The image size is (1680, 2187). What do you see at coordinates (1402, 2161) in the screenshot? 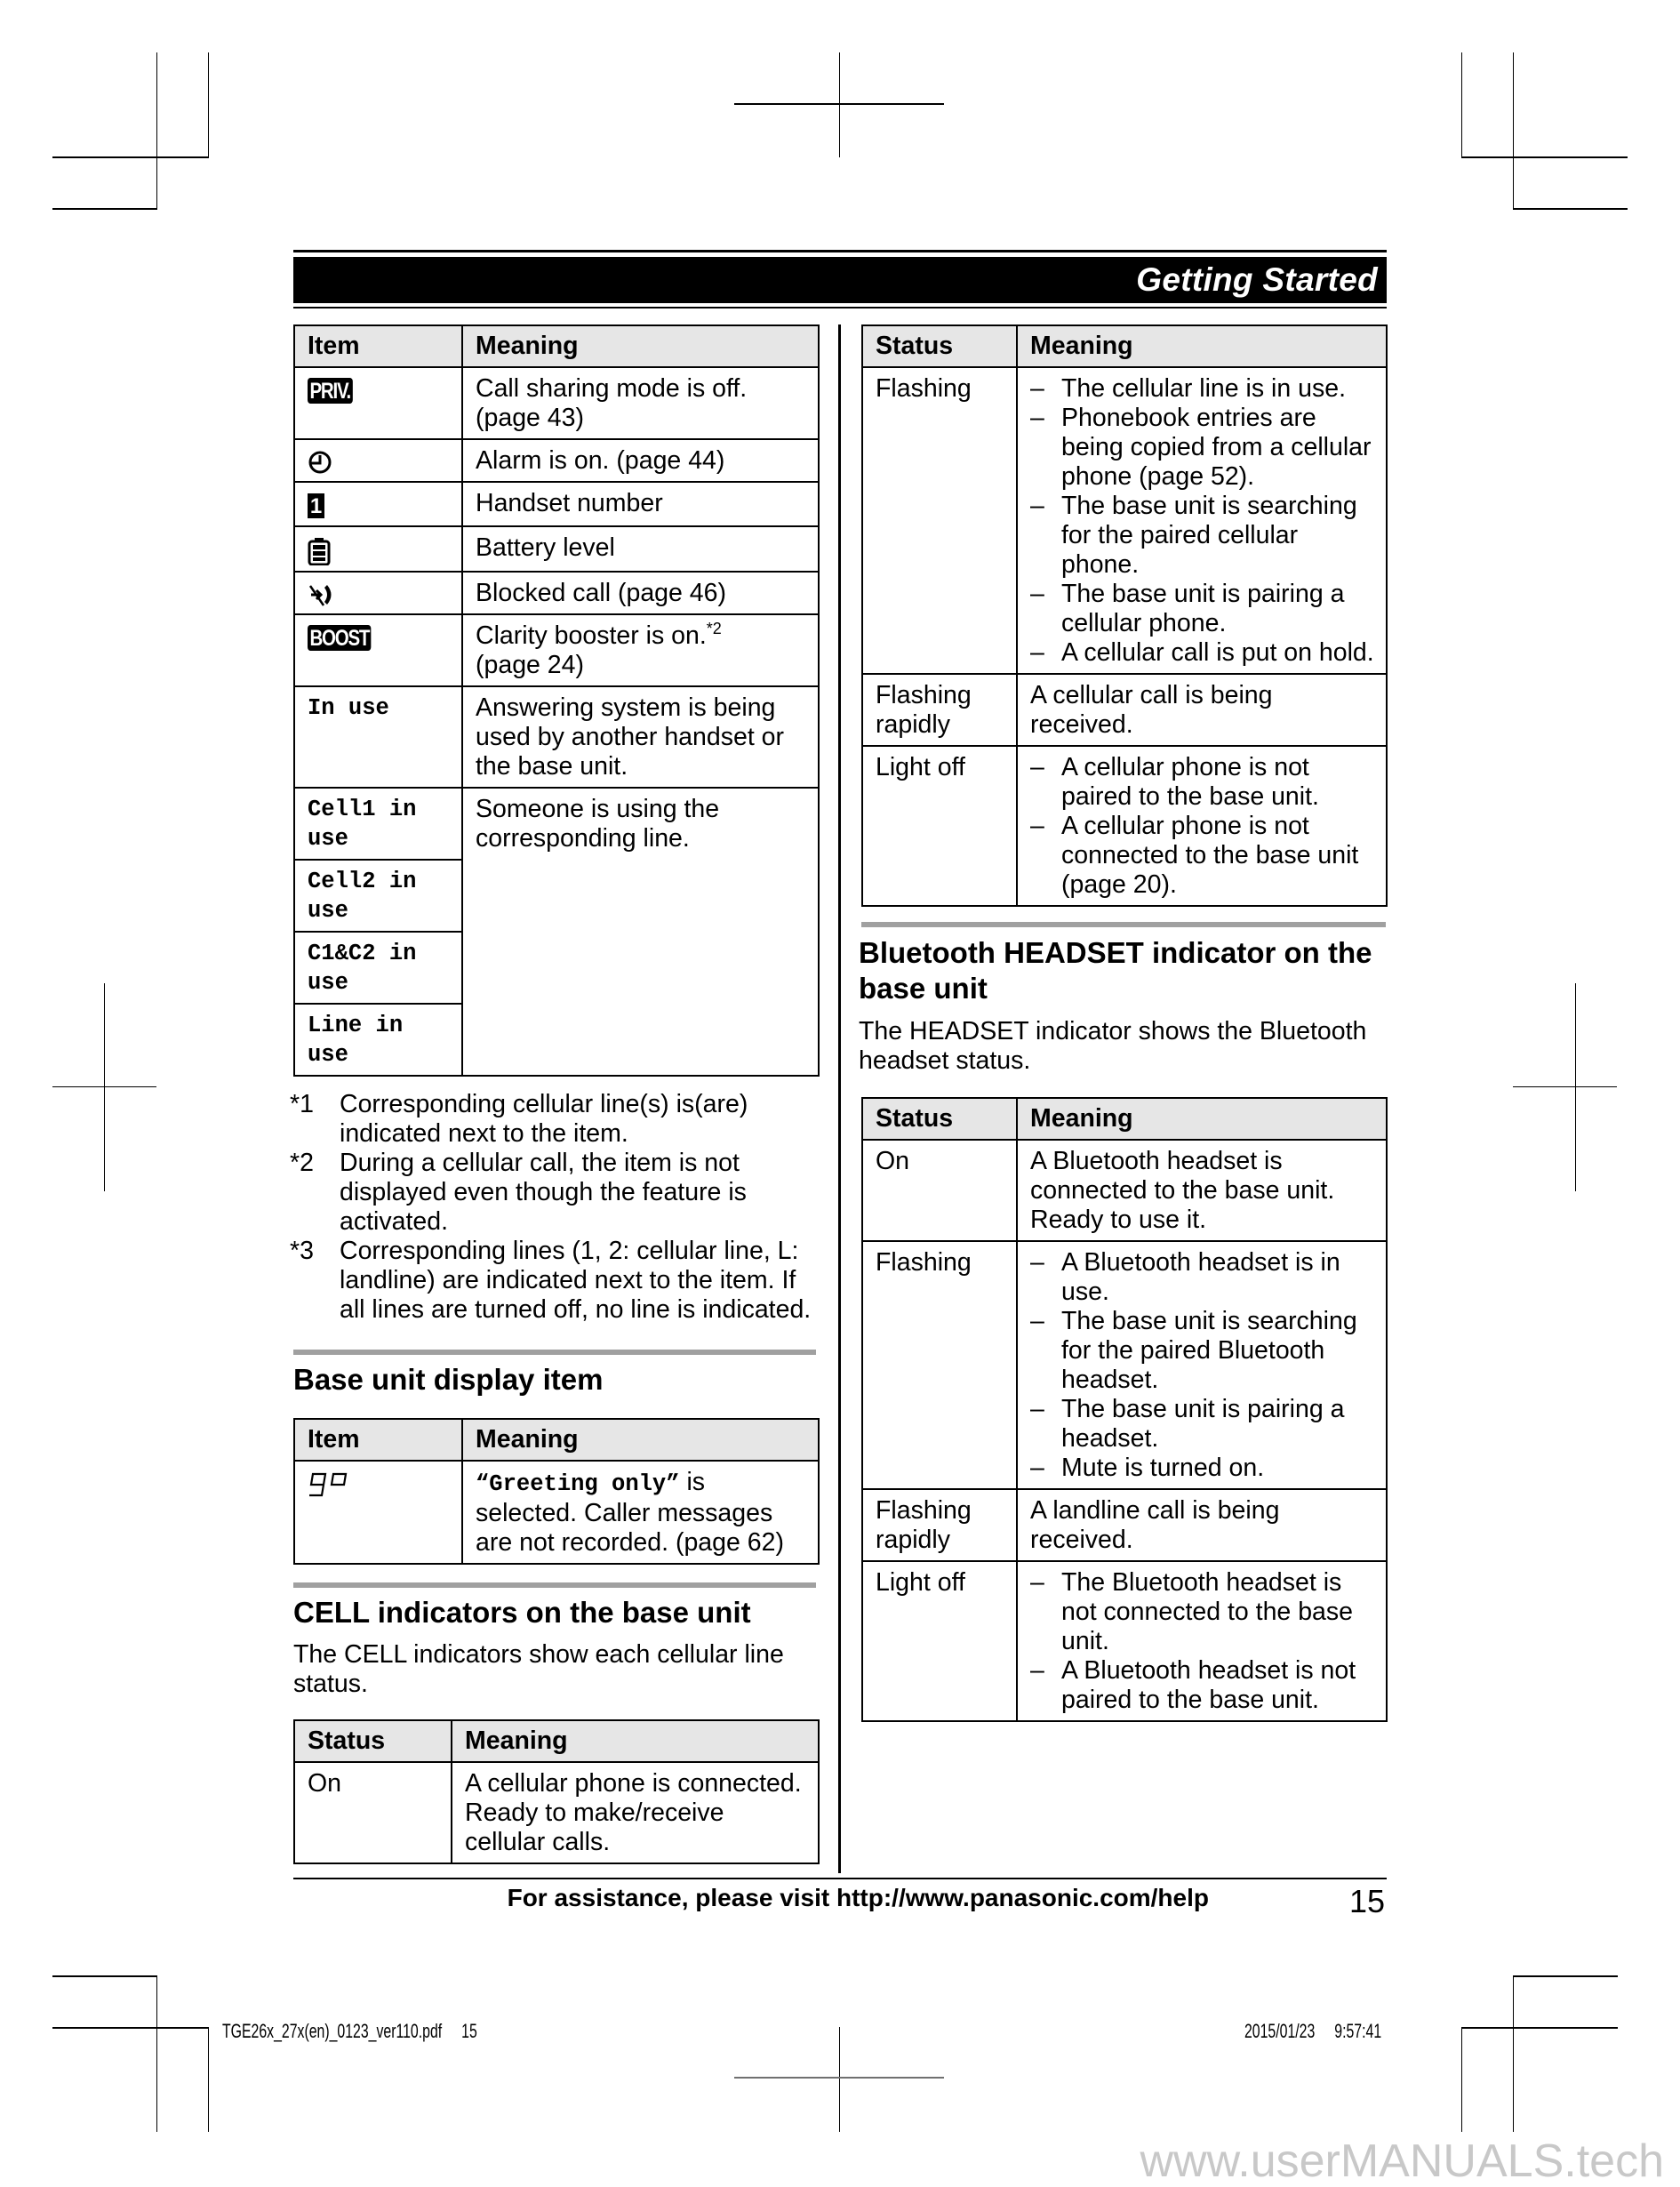
I see `watermark: www.userMANUALS.tech` at bounding box center [1402, 2161].